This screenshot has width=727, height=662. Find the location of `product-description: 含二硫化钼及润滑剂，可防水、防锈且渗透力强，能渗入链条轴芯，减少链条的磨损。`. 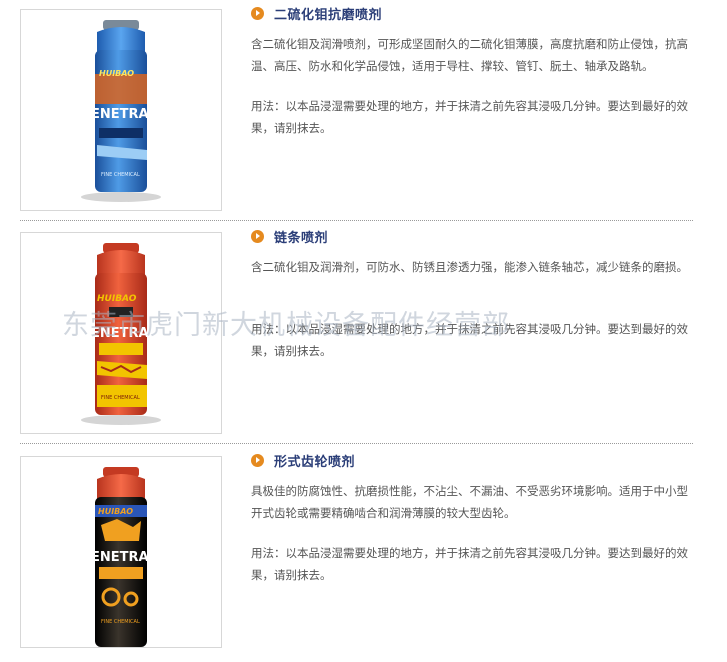

product-description: 含二硫化钼及润滑剂，可防水、防锈且渗透力强，能渗入链条轴芯，减少链条的磨损。 is located at coordinates (469, 267).